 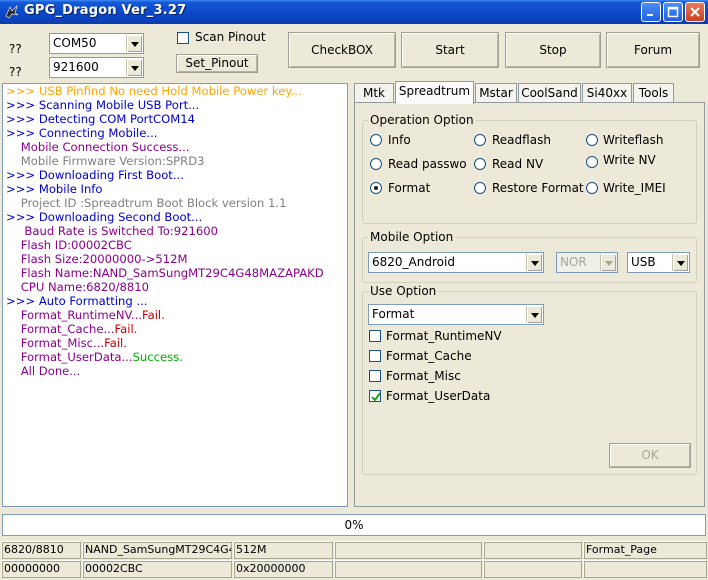 I want to click on progress-bar: 0%, so click(x=354, y=525).